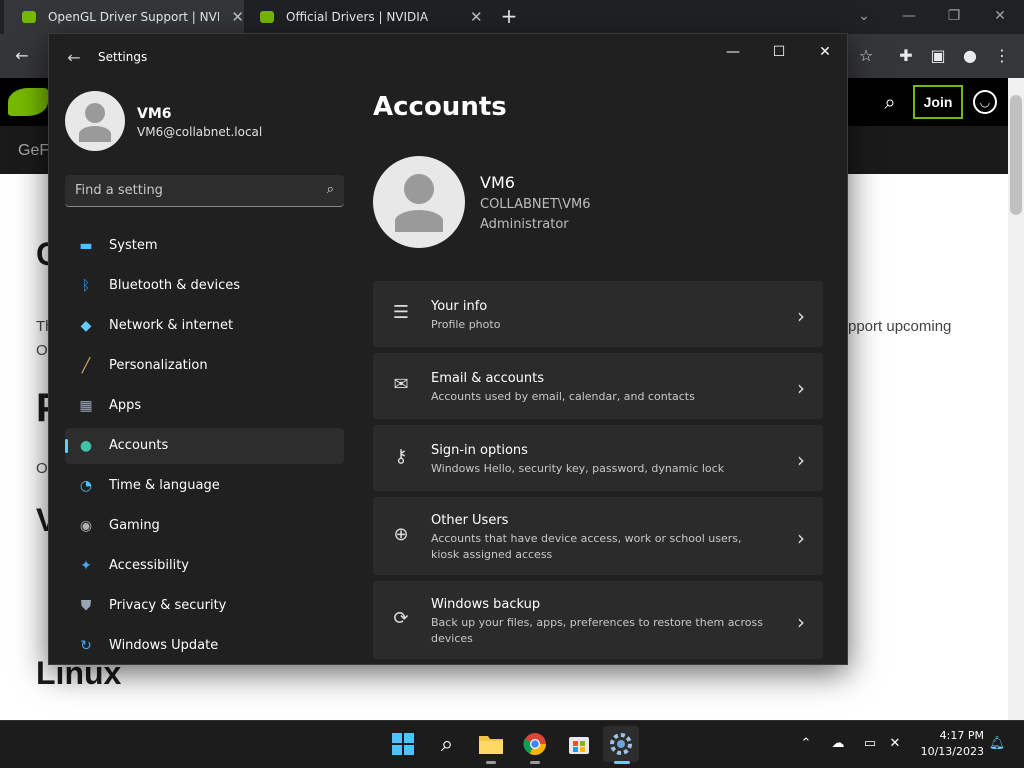 The image size is (1024, 768). I want to click on accessibility-icon: ✦, so click(86, 566).